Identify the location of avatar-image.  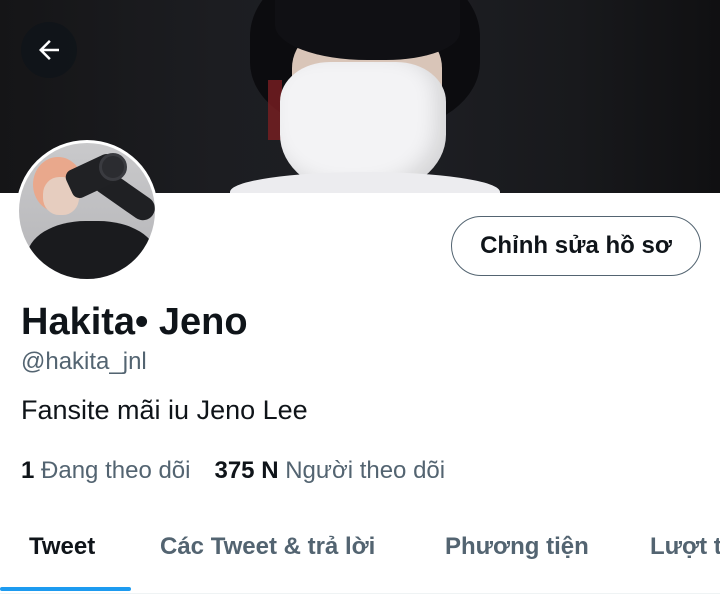
(87, 211).